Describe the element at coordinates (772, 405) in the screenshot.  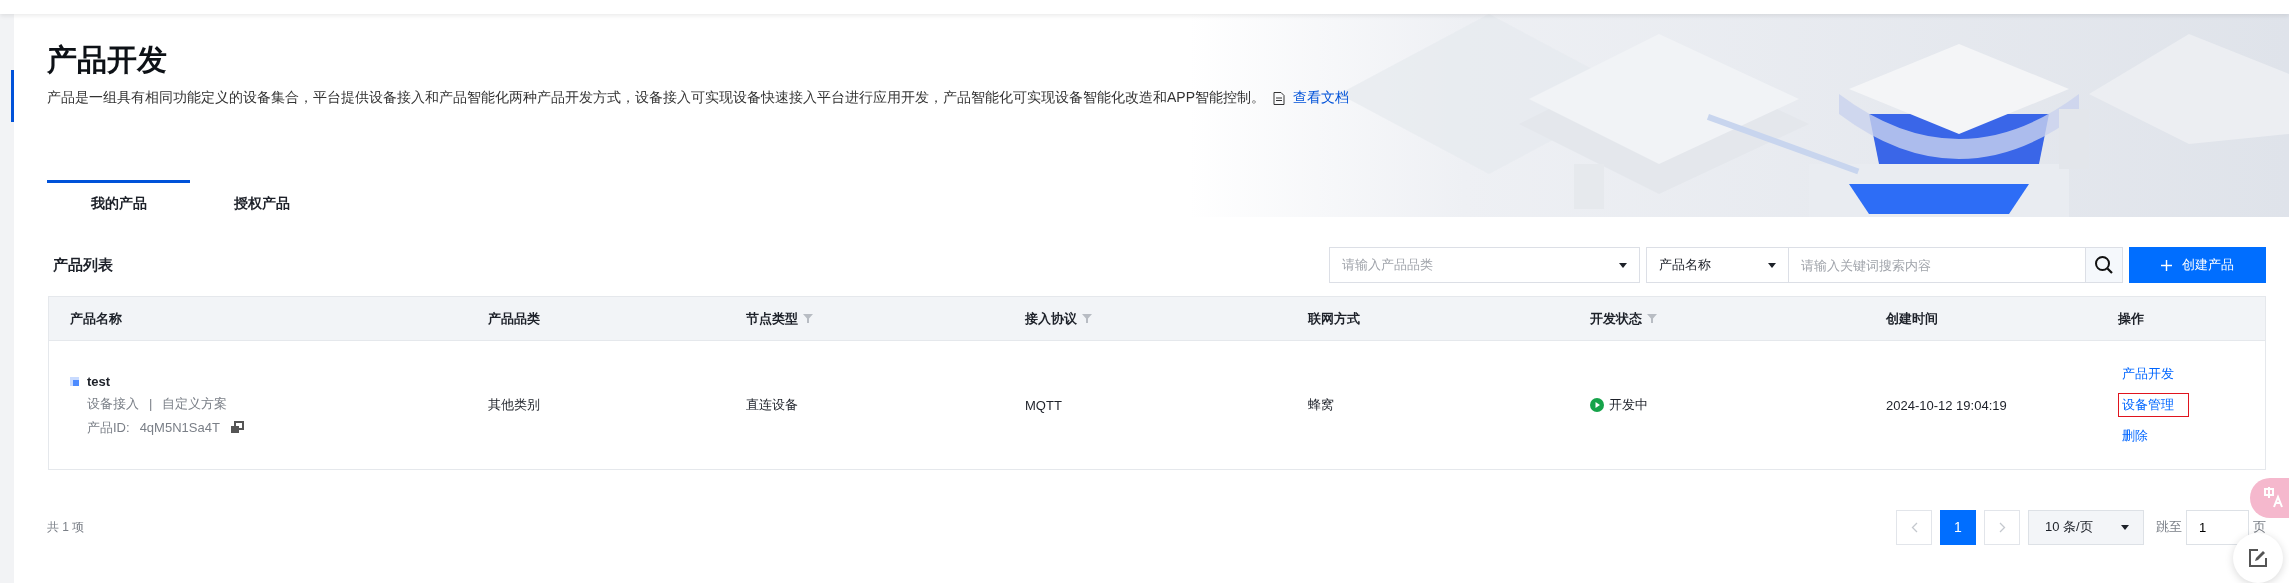
I see `table-cell-text: 直连设备` at that location.